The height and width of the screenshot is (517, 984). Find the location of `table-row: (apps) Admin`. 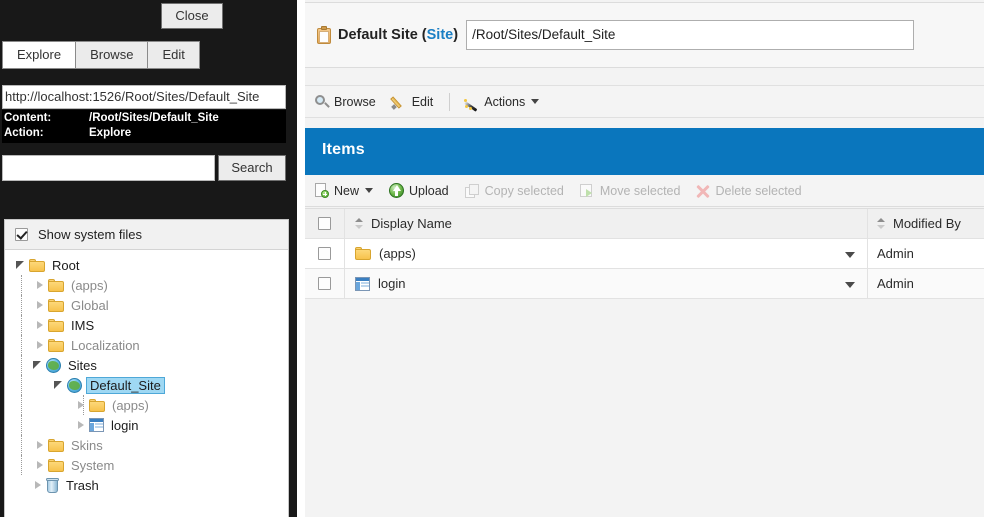

table-row: (apps) Admin is located at coordinates (644, 254).